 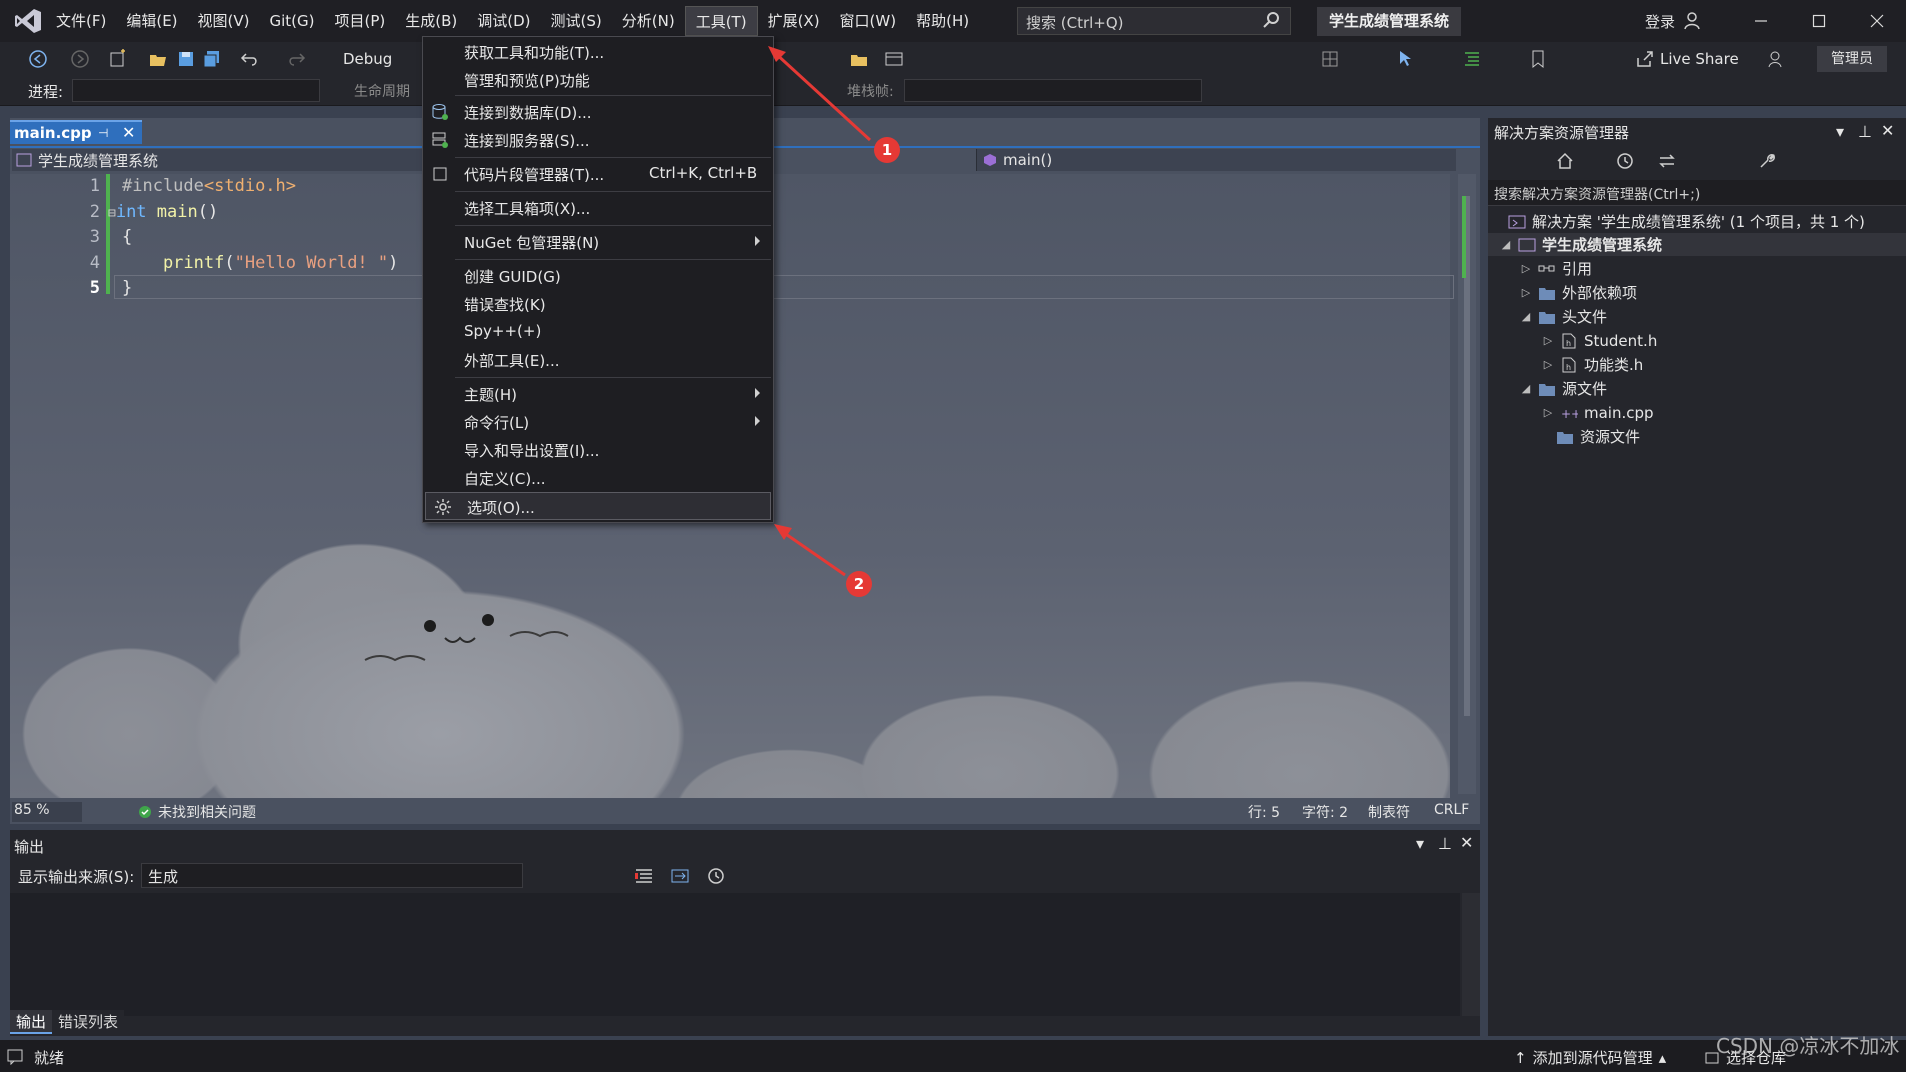 I want to click on watermark-text: CSDN @凉冰不加冰, so click(x=1808, y=1046).